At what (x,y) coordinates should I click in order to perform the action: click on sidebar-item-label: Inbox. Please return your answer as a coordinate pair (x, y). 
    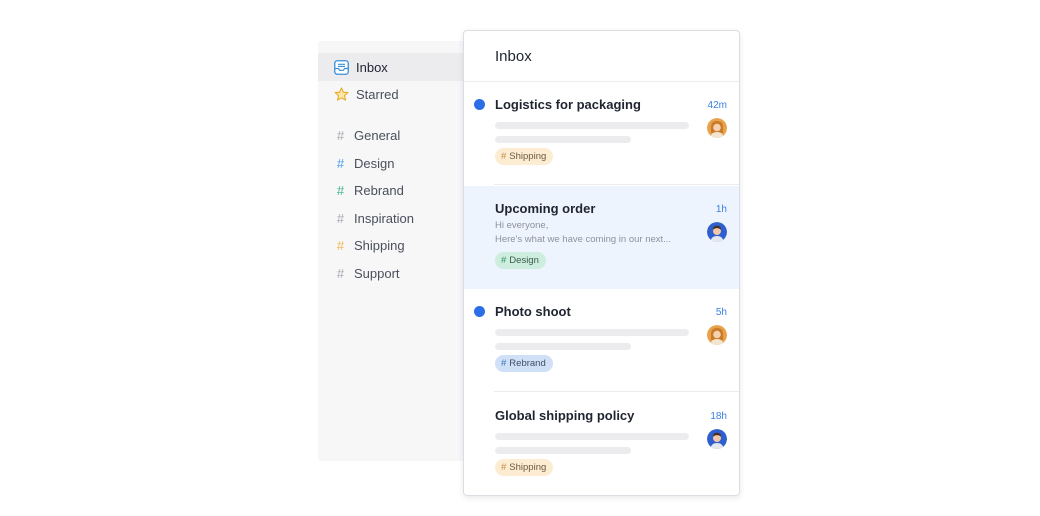
    Looking at the image, I should click on (372, 67).